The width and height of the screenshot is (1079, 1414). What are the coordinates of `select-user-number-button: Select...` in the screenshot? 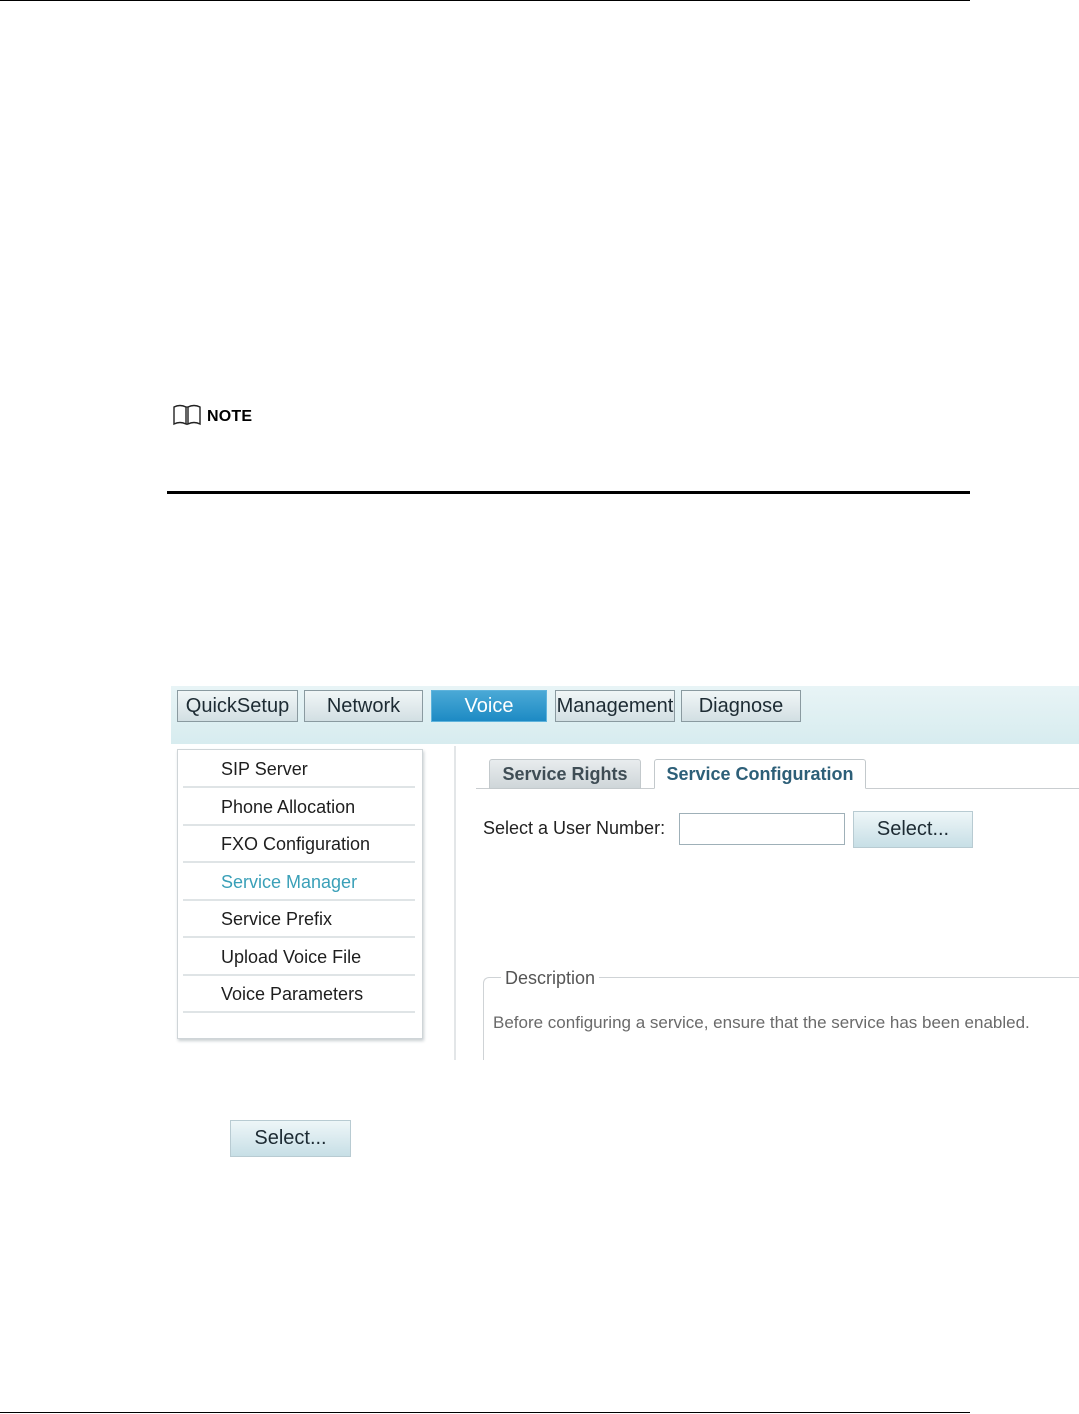 It's located at (913, 829).